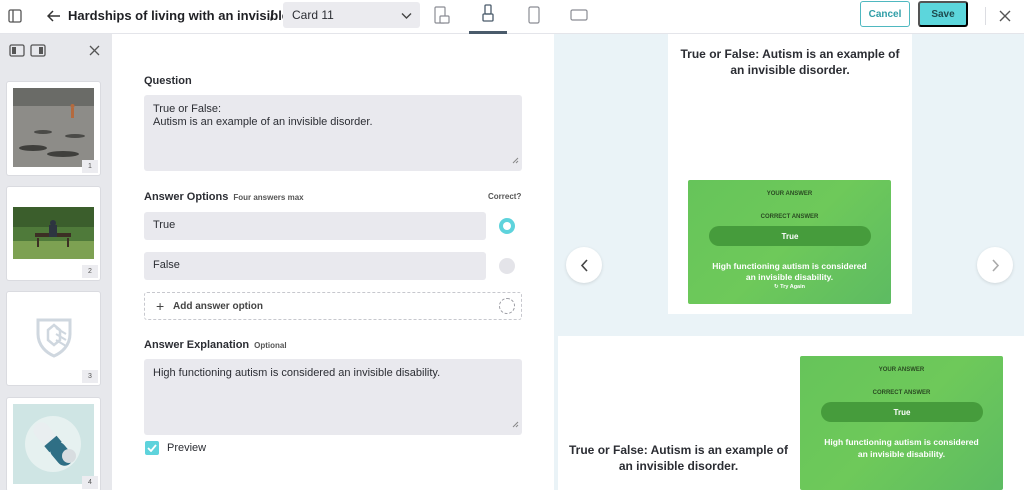 The image size is (1024, 490). What do you see at coordinates (985, 16) in the screenshot?
I see `toolbar-divider` at bounding box center [985, 16].